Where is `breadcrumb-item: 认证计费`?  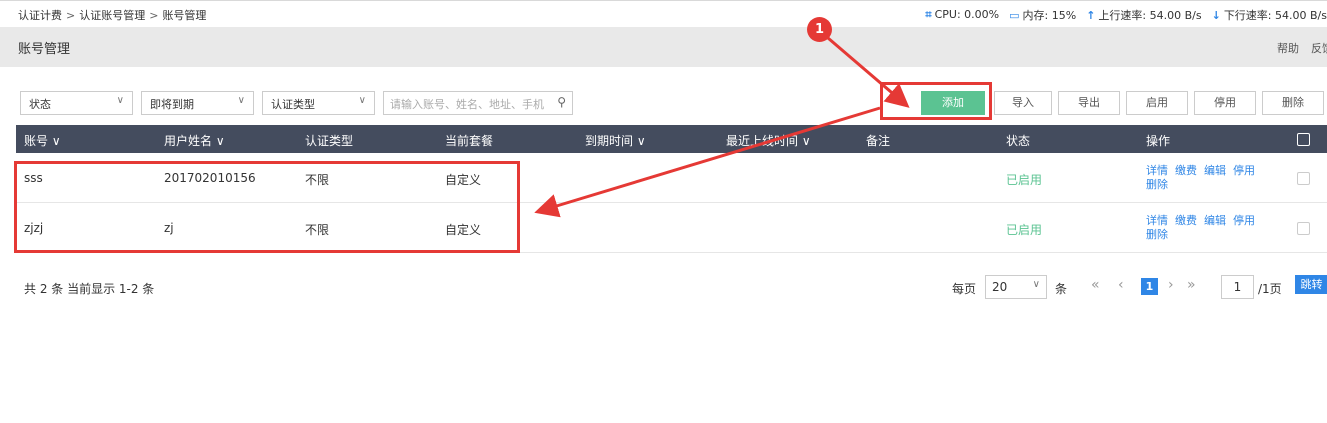 breadcrumb-item: 认证计费 is located at coordinates (40, 15).